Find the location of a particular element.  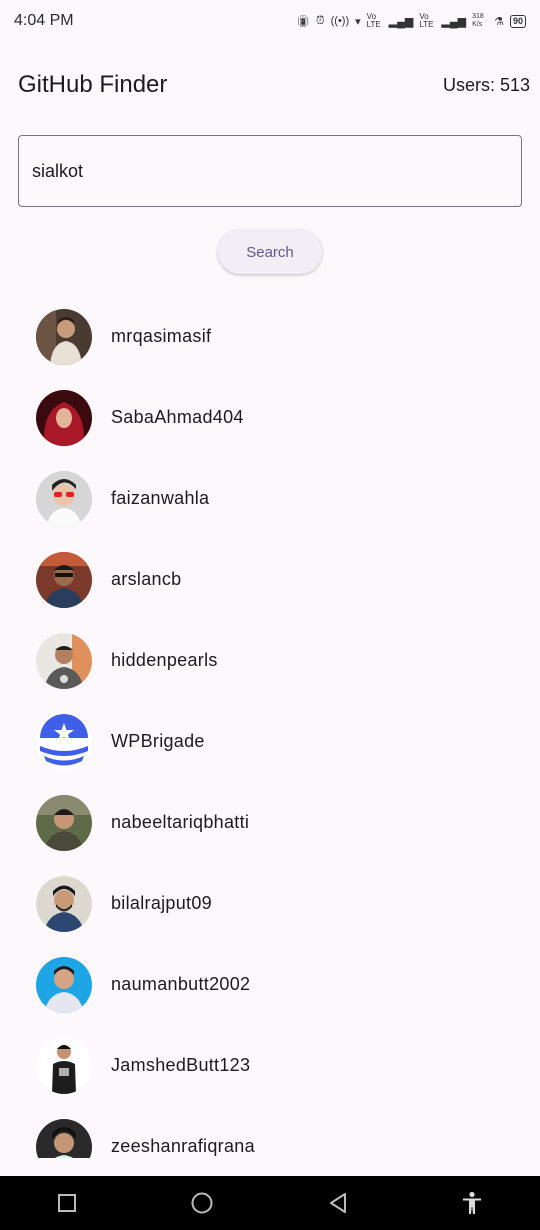

username: nabeeltariqbhatti is located at coordinates (180, 822).